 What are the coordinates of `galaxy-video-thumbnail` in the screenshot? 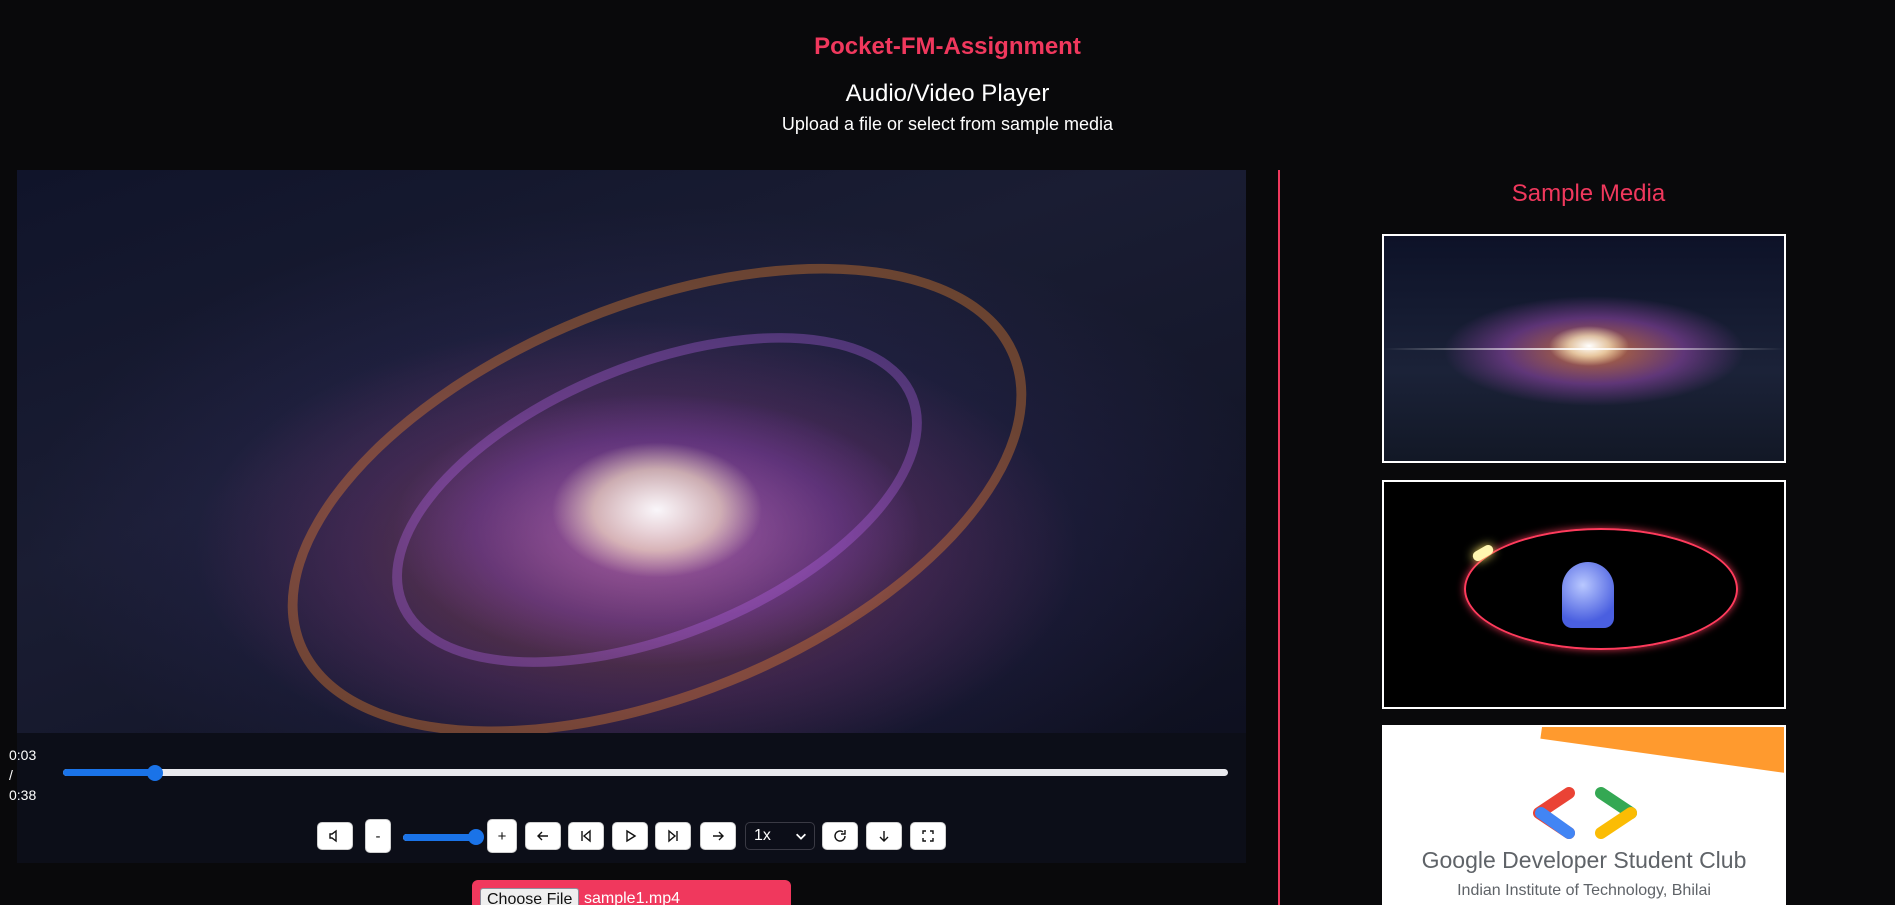 It's located at (1584, 349).